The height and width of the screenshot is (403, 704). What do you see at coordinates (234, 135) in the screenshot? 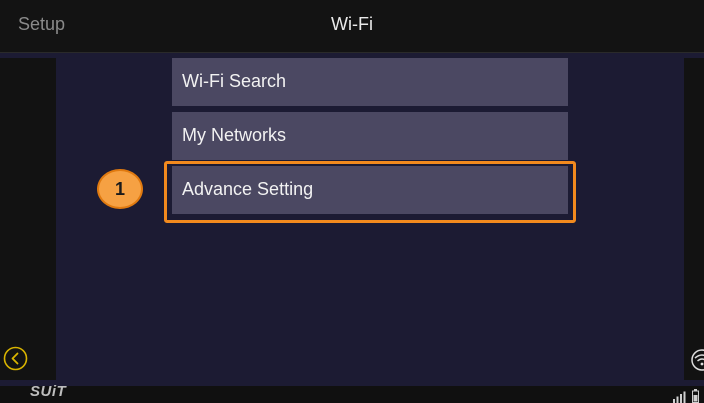
I see `menu-item-label: My Networks` at bounding box center [234, 135].